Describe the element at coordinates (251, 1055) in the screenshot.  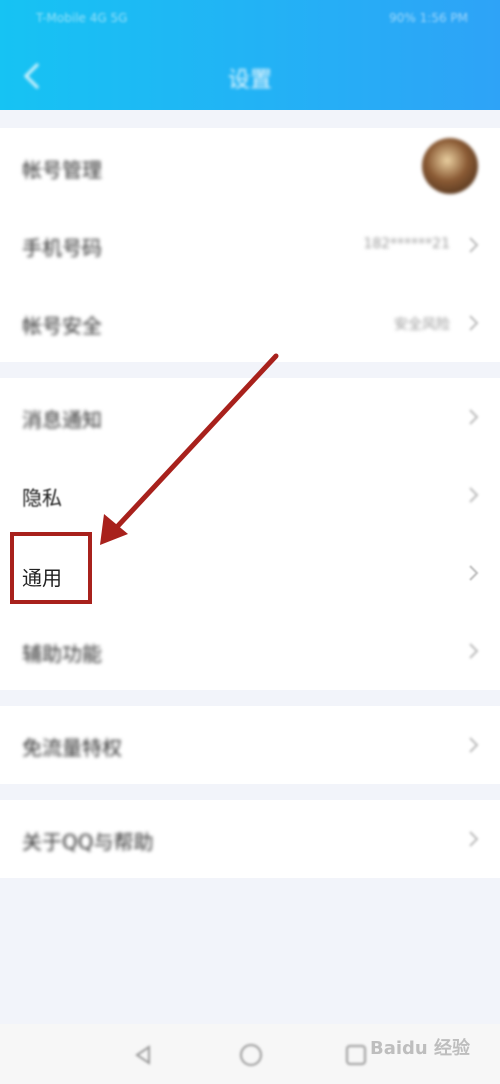
I see `nav-home-icon` at that location.